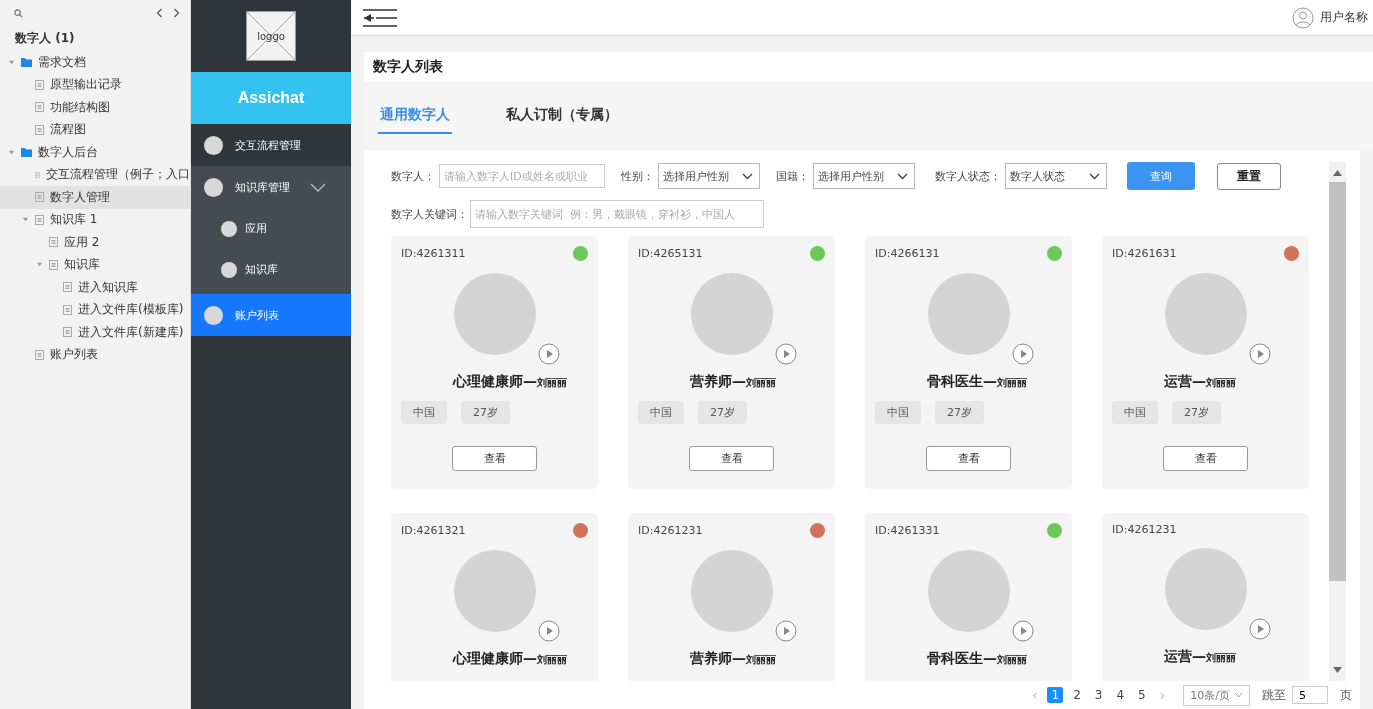  Describe the element at coordinates (95, 129) in the screenshot. I see `tree-item: 流程图` at that location.